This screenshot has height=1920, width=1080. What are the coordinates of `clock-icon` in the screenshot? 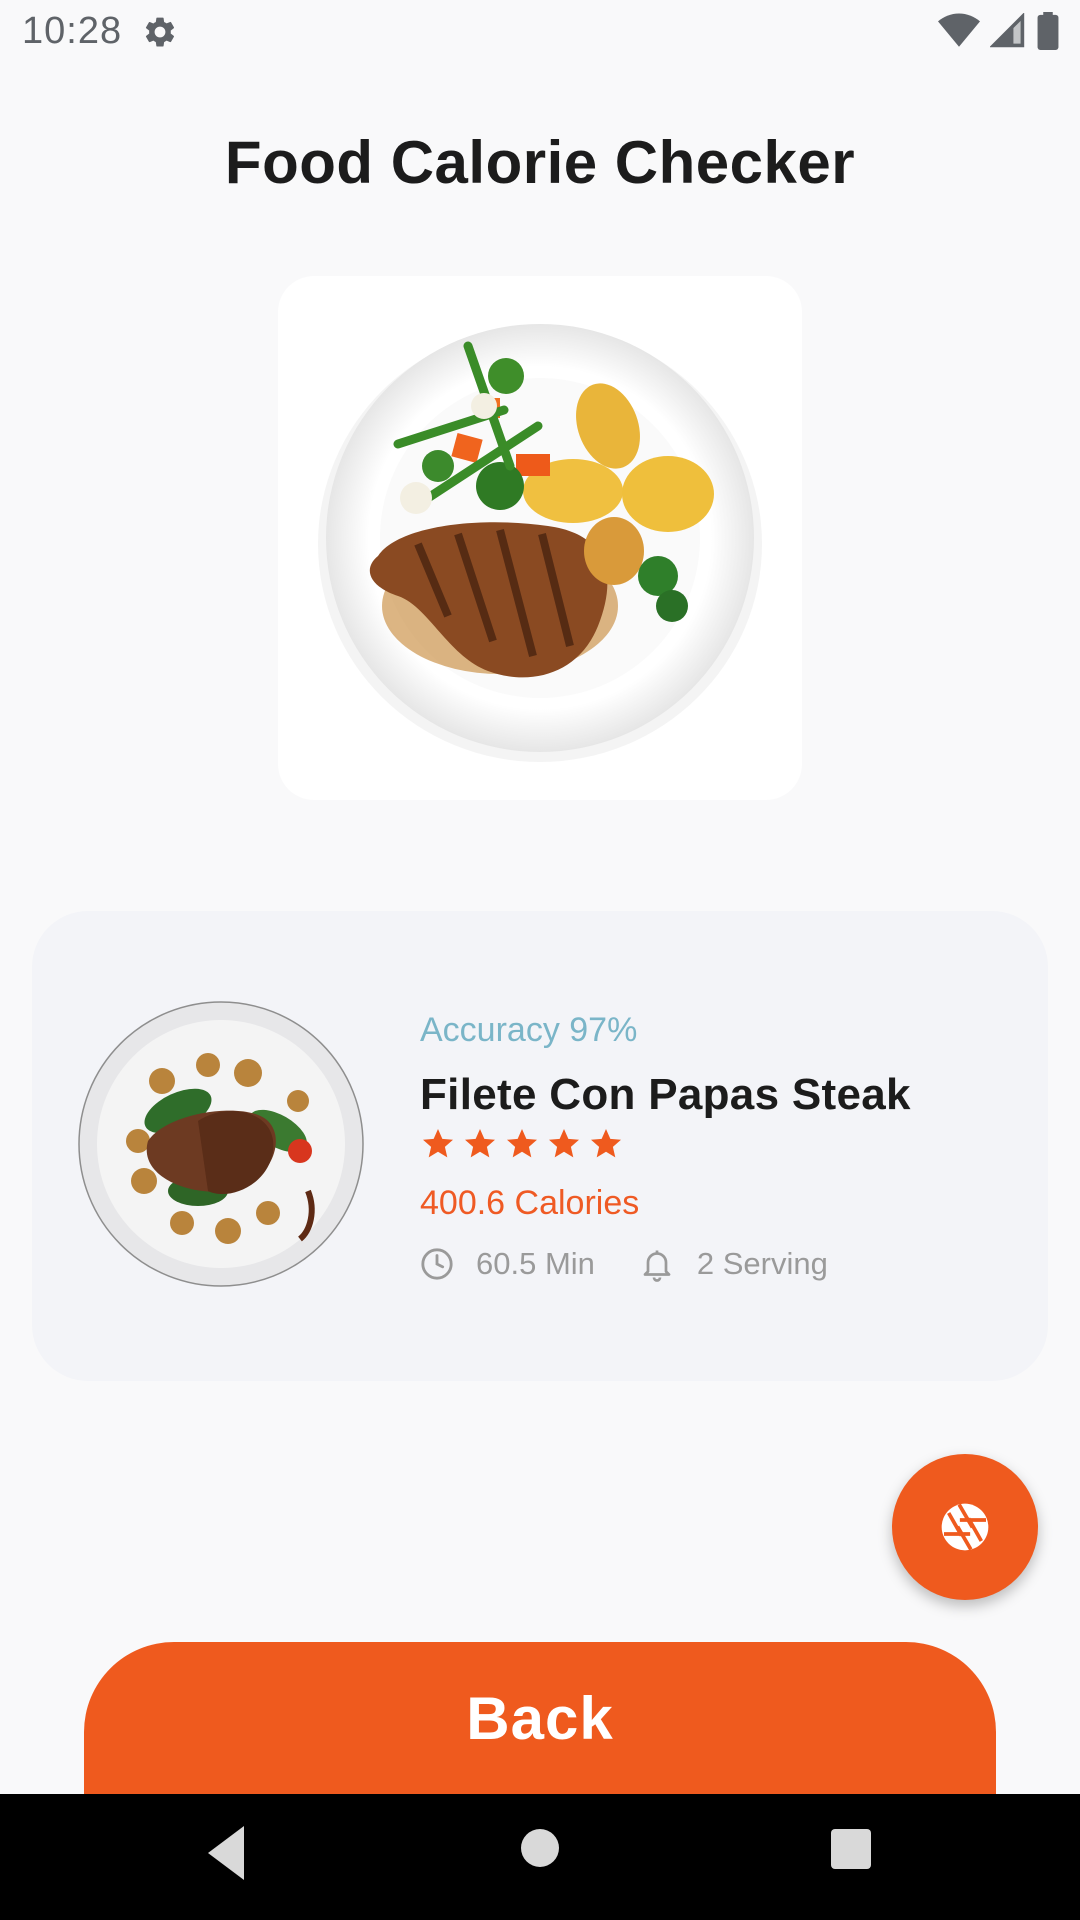 It's located at (437, 1264).